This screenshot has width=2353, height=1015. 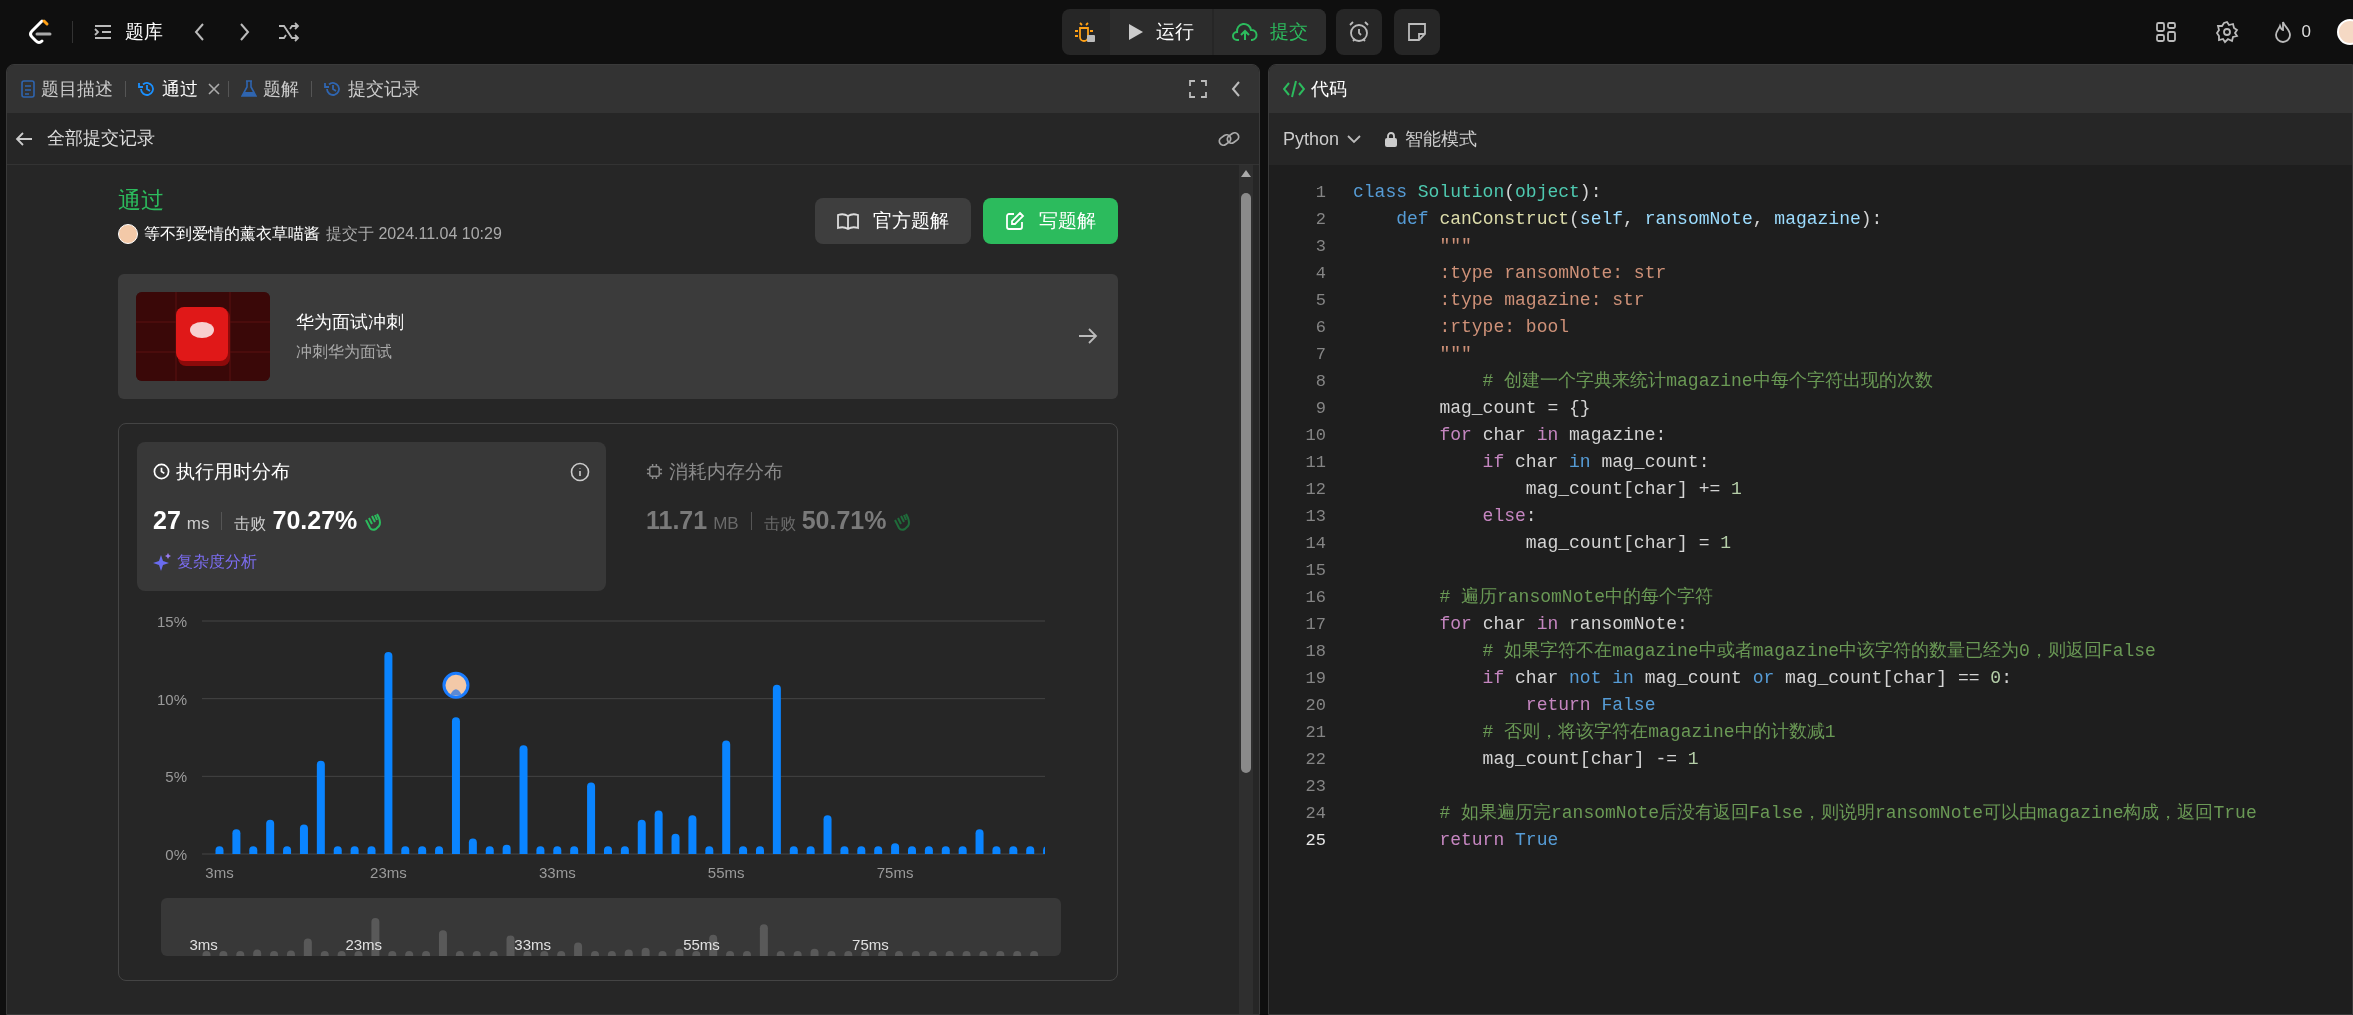 I want to click on code-line: # 如果遍历完ransomNote后没有返回False，则说明ransomNote可以由magazine构成，返回True, so click(x=1847, y=813).